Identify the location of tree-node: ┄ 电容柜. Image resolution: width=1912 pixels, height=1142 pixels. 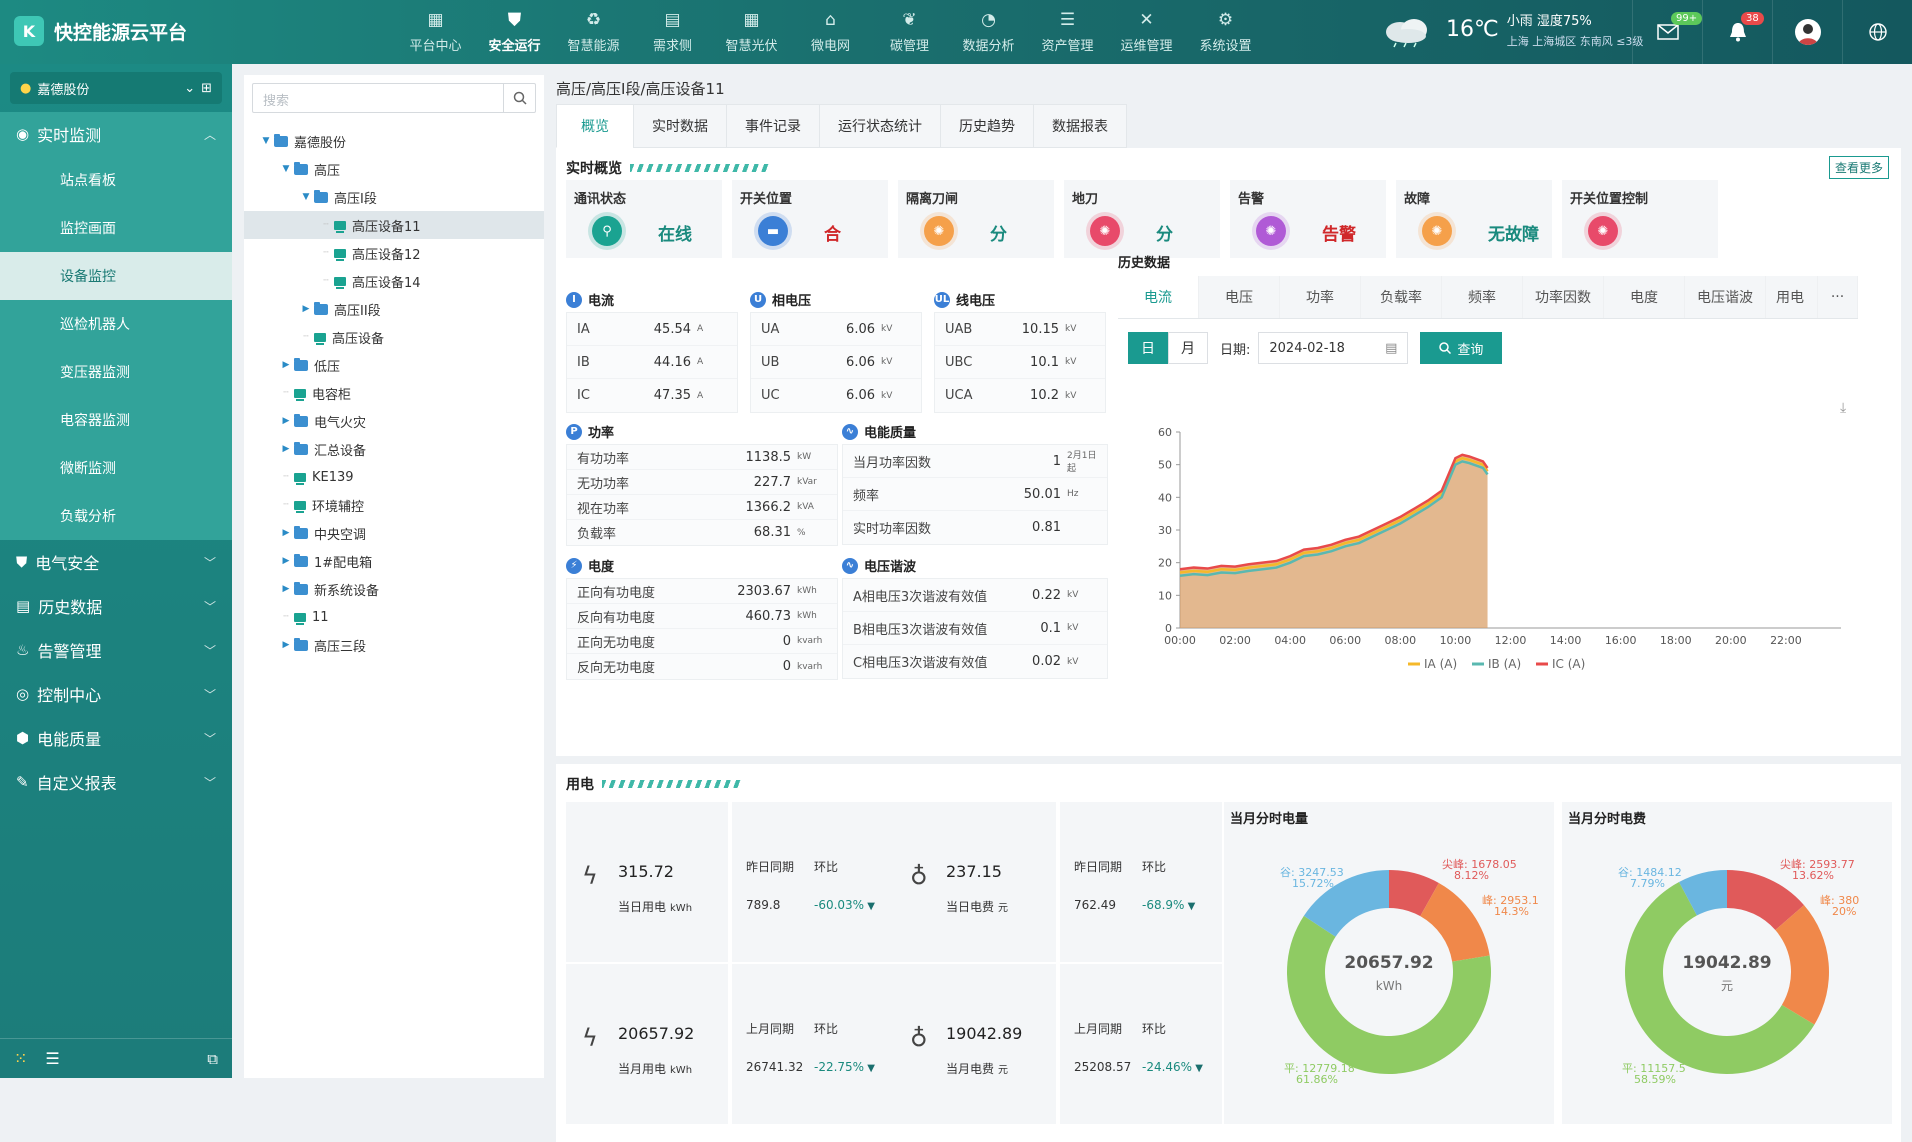
(394, 393).